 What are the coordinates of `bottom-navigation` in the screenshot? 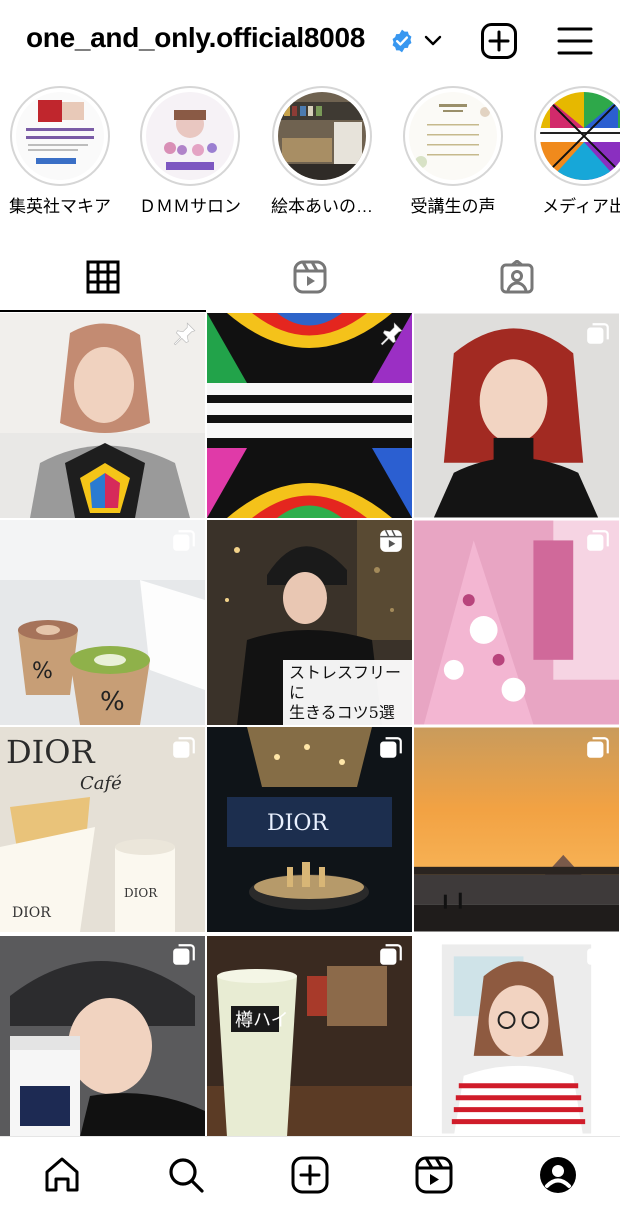 It's located at (310, 1181).